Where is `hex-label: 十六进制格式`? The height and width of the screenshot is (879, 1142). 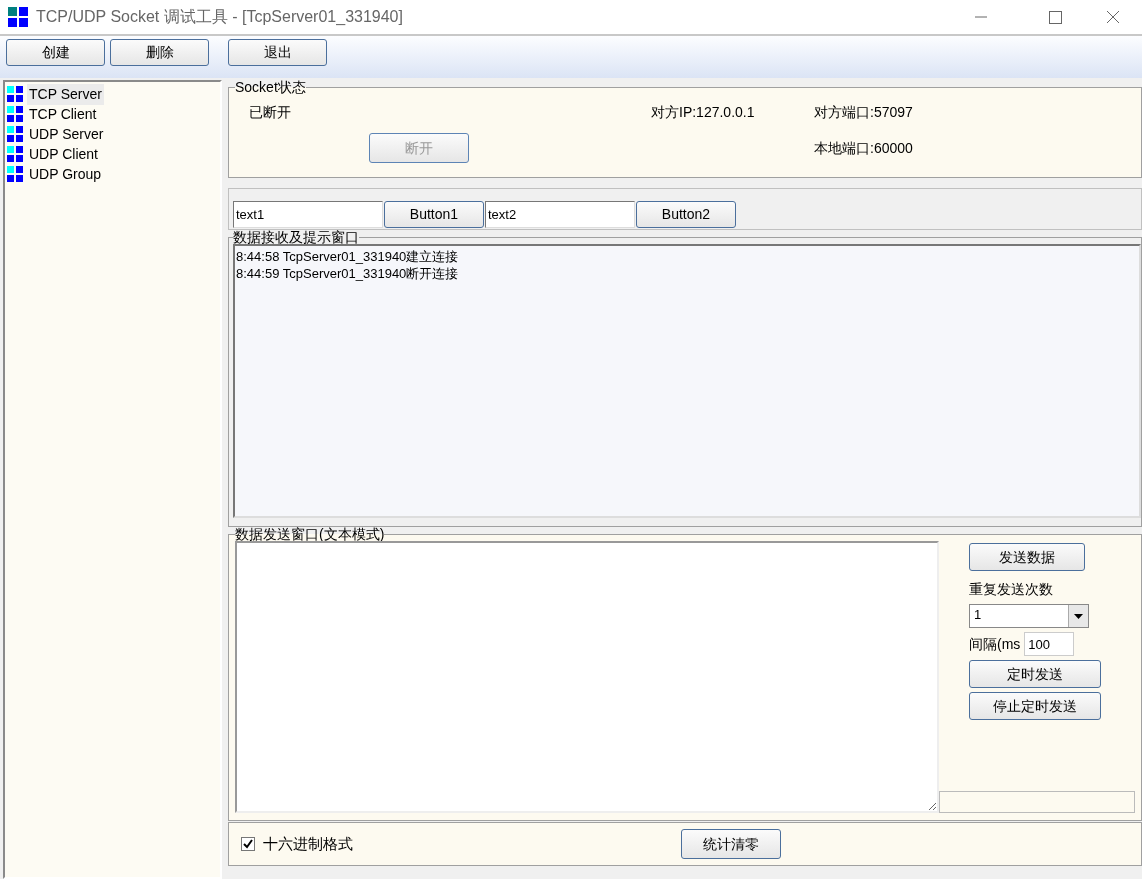 hex-label: 十六进制格式 is located at coordinates (308, 843).